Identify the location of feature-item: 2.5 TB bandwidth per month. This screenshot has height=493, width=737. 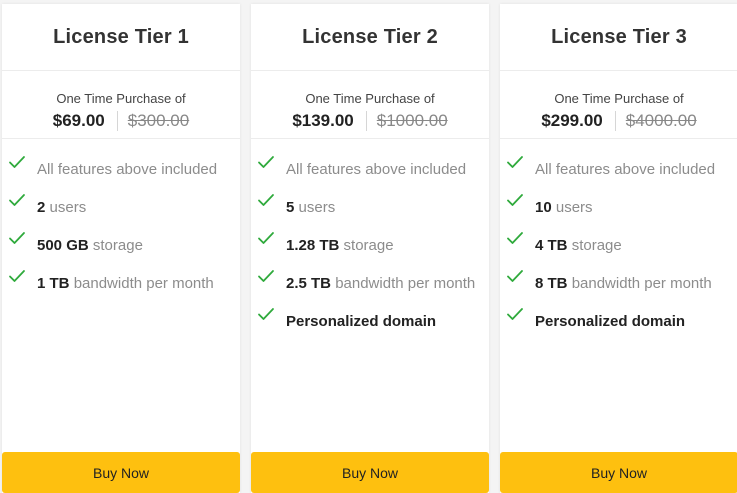
(369, 282).